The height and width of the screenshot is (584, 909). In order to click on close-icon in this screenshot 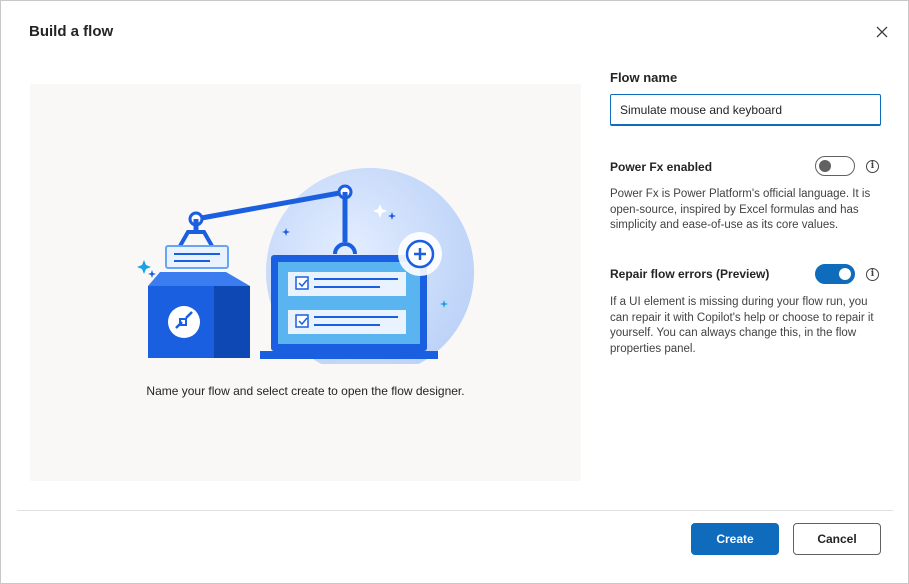, I will do `click(882, 32)`.